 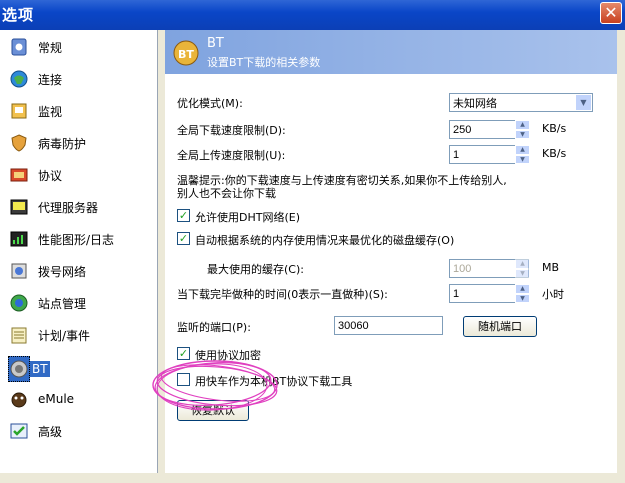 I want to click on max-cache-spinner: ▲ ▼, so click(x=522, y=268).